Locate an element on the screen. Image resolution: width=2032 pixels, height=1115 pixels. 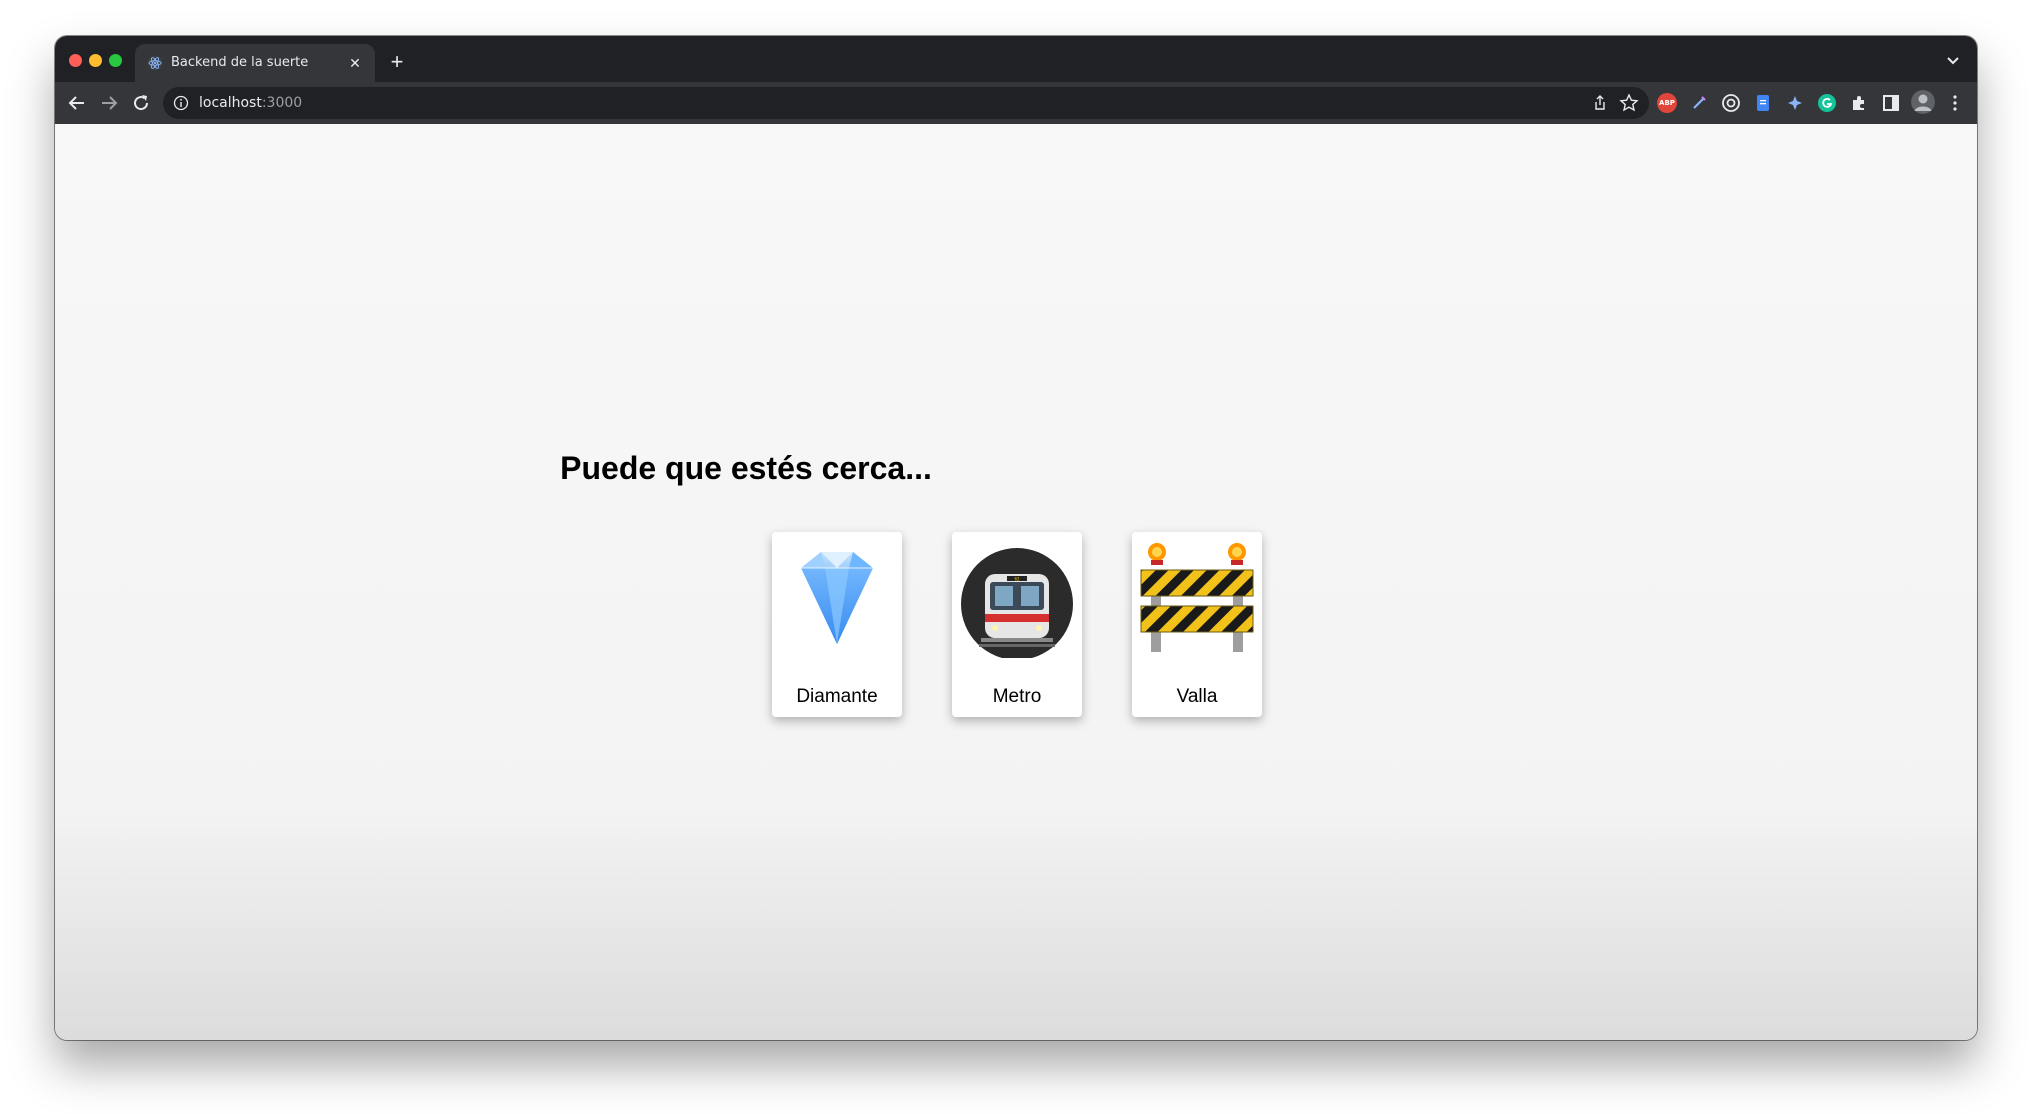
browser-tab: Backend de la suerte ✕ is located at coordinates (255, 63).